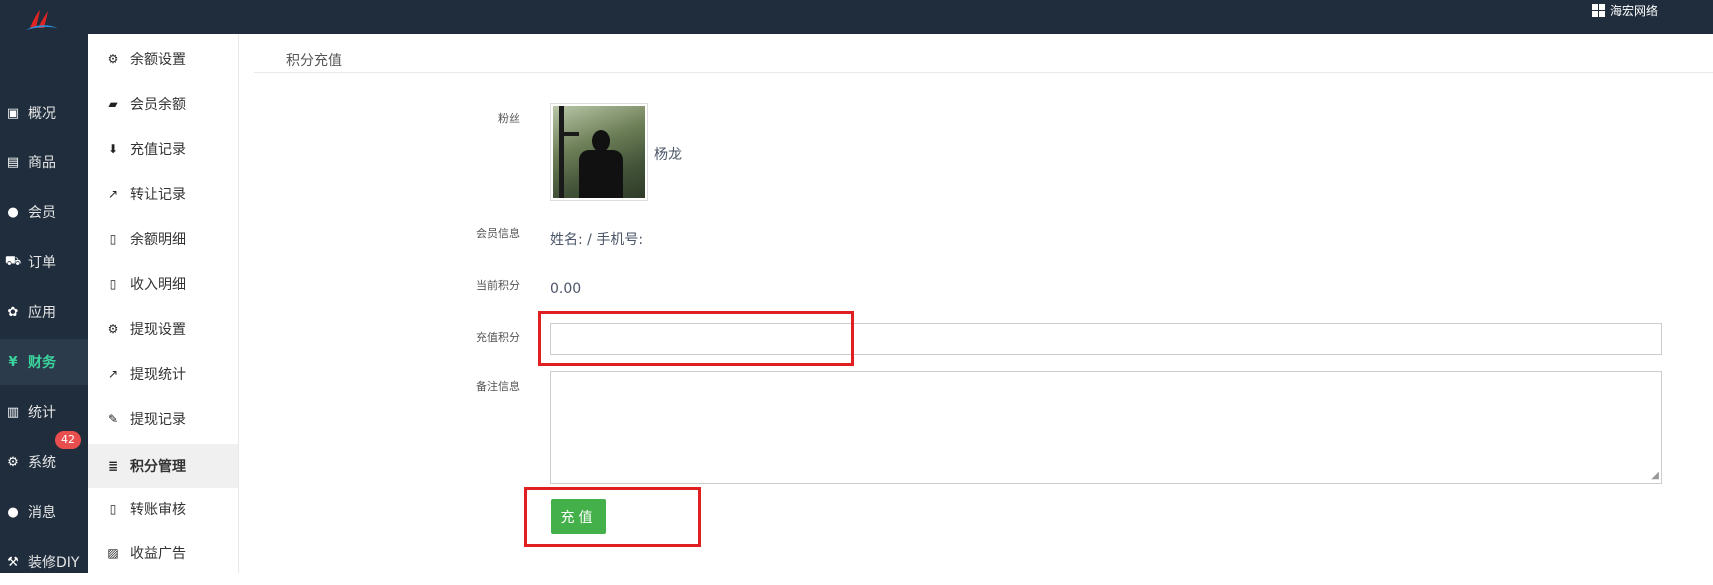 This screenshot has height=585, width=1713. I want to click on subnav-label: 收益广告, so click(158, 554).